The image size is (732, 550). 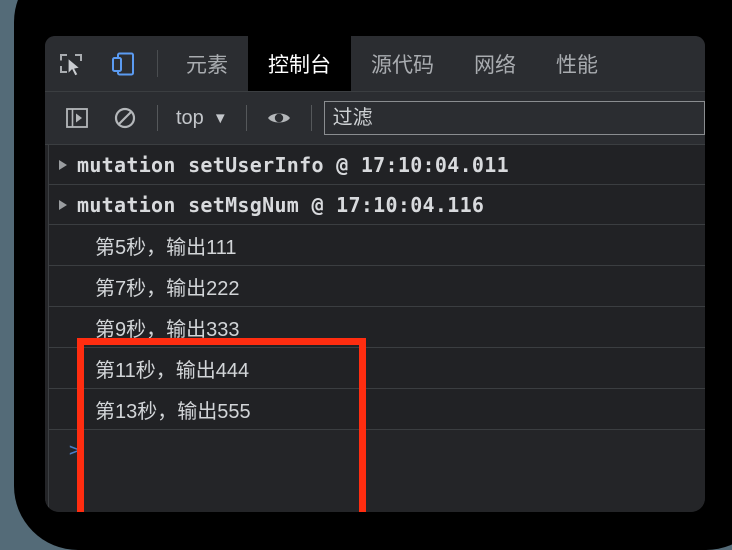 I want to click on execution-context-select: top ▼, so click(x=202, y=118).